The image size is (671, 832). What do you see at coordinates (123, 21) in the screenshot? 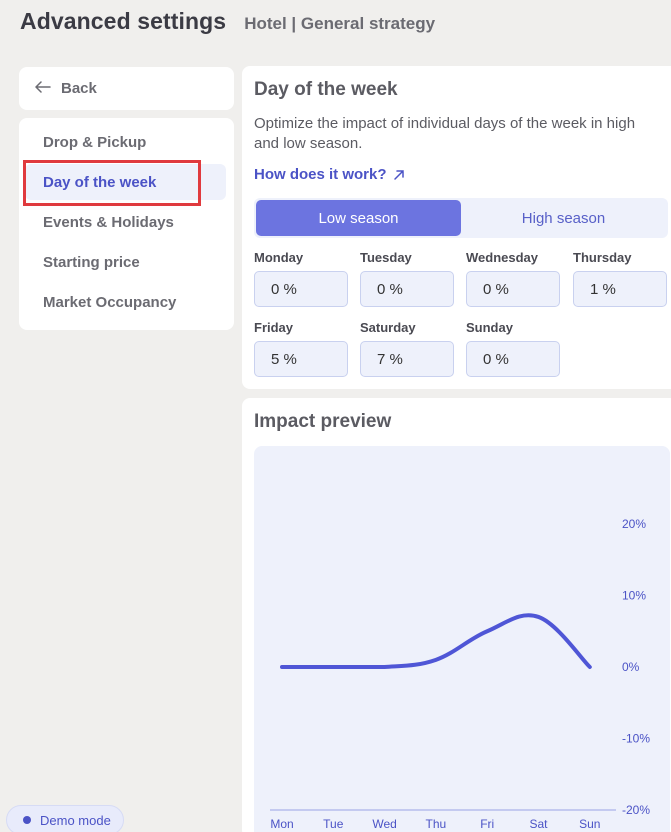
I see `page-title: Advanced settings` at bounding box center [123, 21].